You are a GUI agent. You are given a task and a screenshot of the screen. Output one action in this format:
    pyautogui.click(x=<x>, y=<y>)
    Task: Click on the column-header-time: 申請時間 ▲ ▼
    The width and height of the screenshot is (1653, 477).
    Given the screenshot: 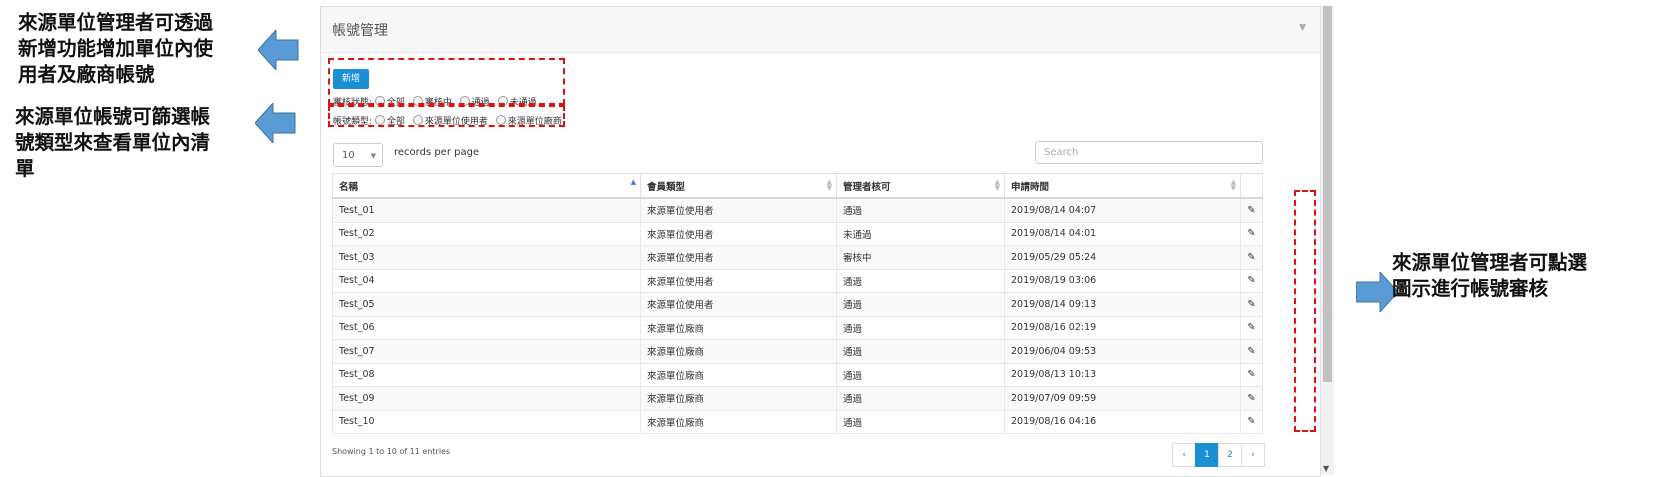 What is the action you would take?
    pyautogui.click(x=1122, y=186)
    